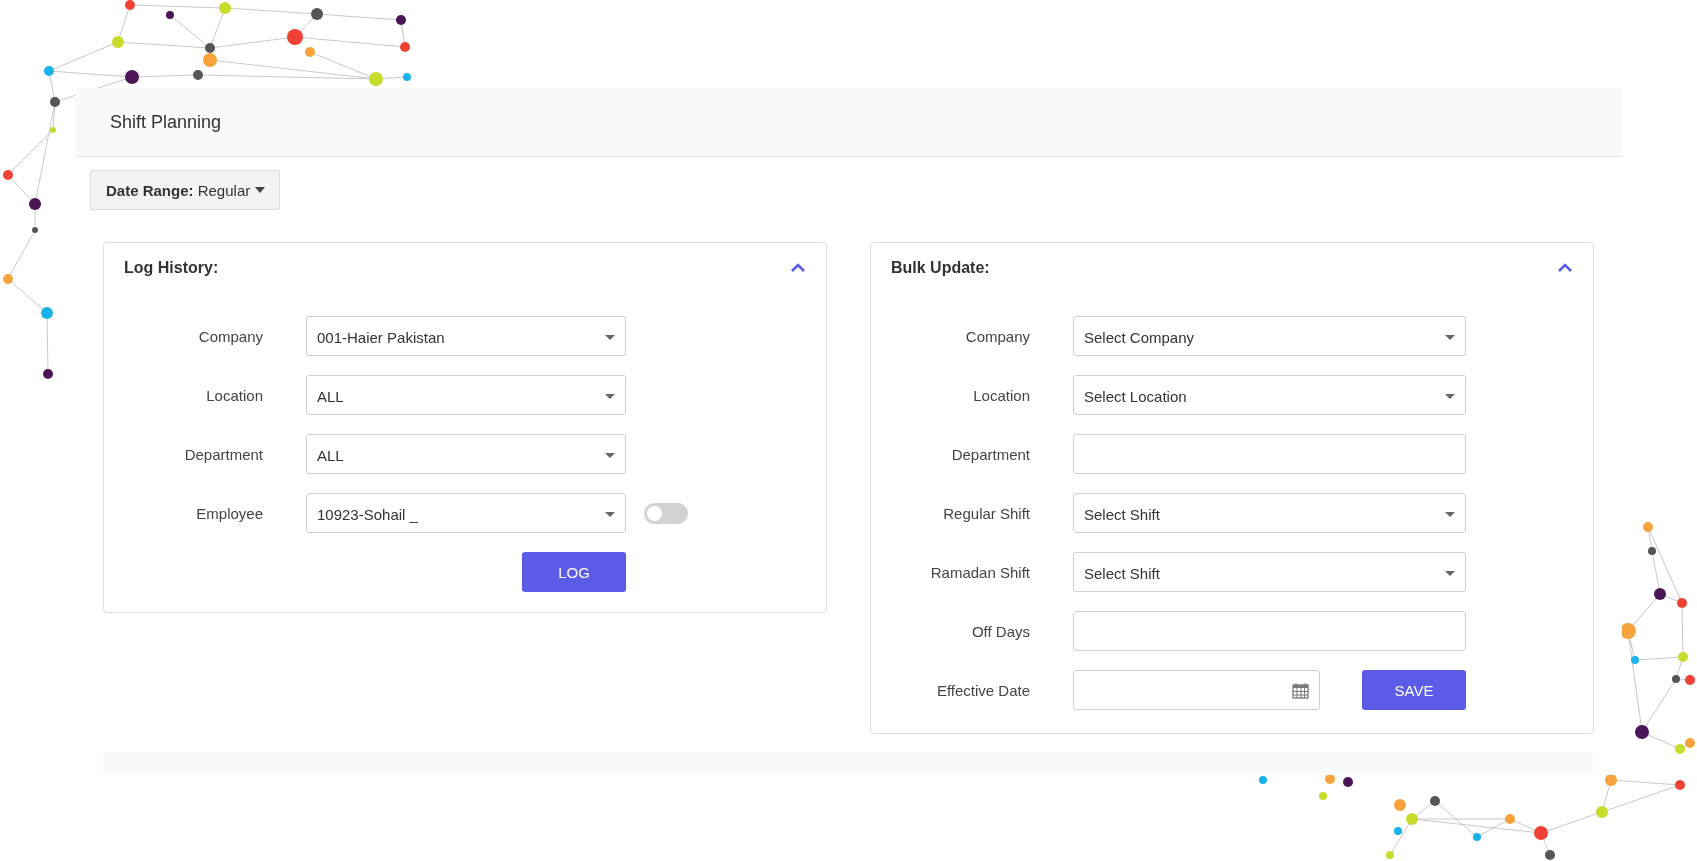  Describe the element at coordinates (229, 513) in the screenshot. I see `field-label: Employee` at that location.